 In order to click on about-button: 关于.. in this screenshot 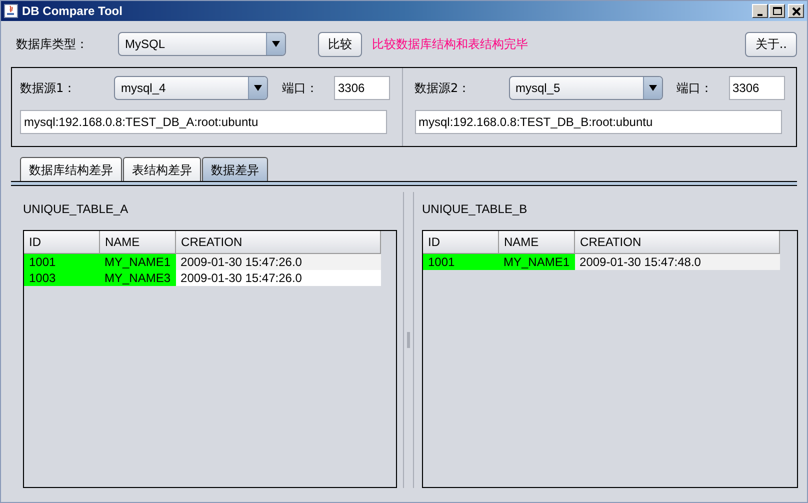, I will do `click(771, 44)`.